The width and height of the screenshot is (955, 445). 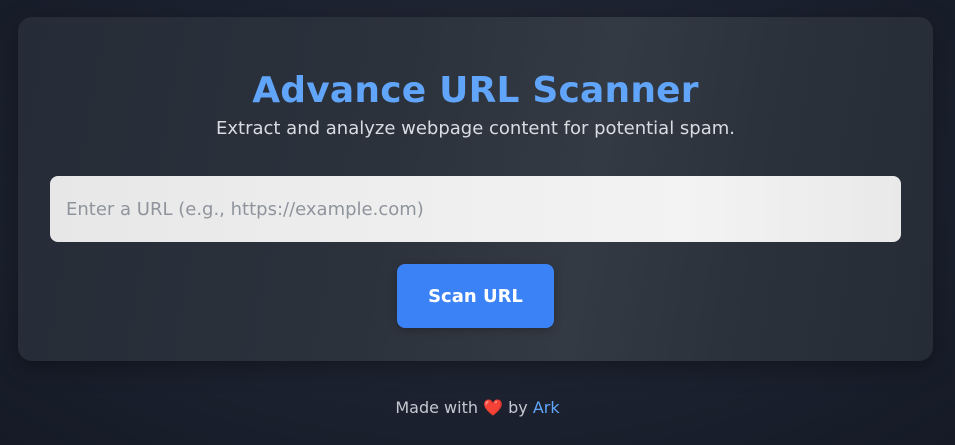 I want to click on author-link: Ark, so click(x=546, y=407).